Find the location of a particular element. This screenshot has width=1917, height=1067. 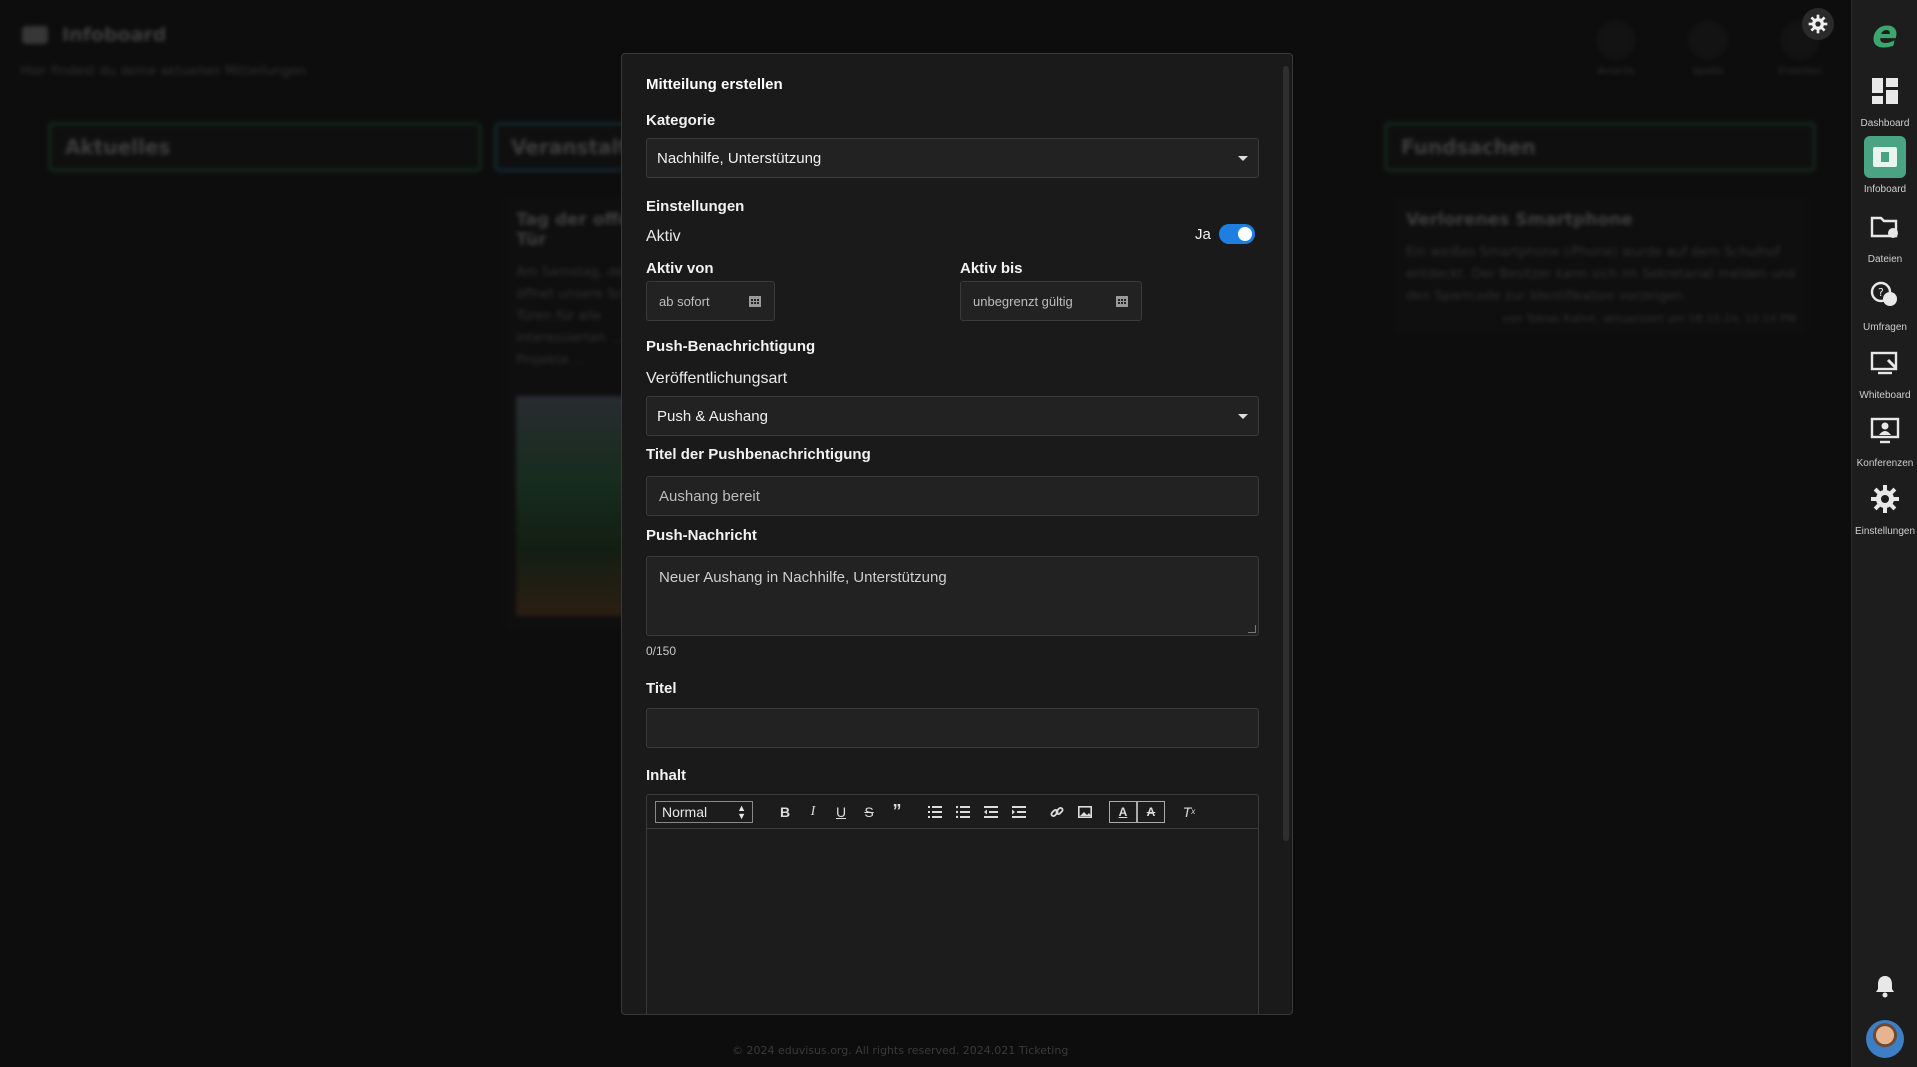

outdent-icon is located at coordinates (991, 812).